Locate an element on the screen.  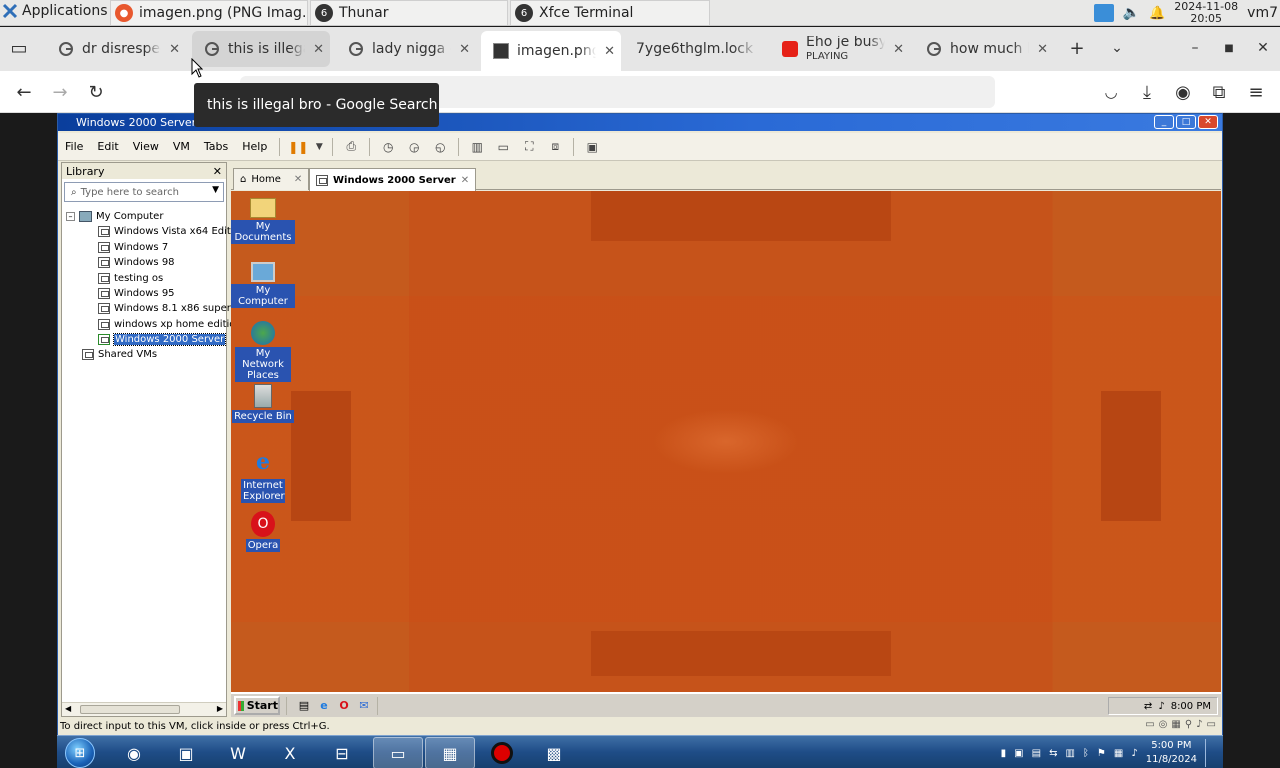
pocket-icon: ◡ is located at coordinates (1111, 92).